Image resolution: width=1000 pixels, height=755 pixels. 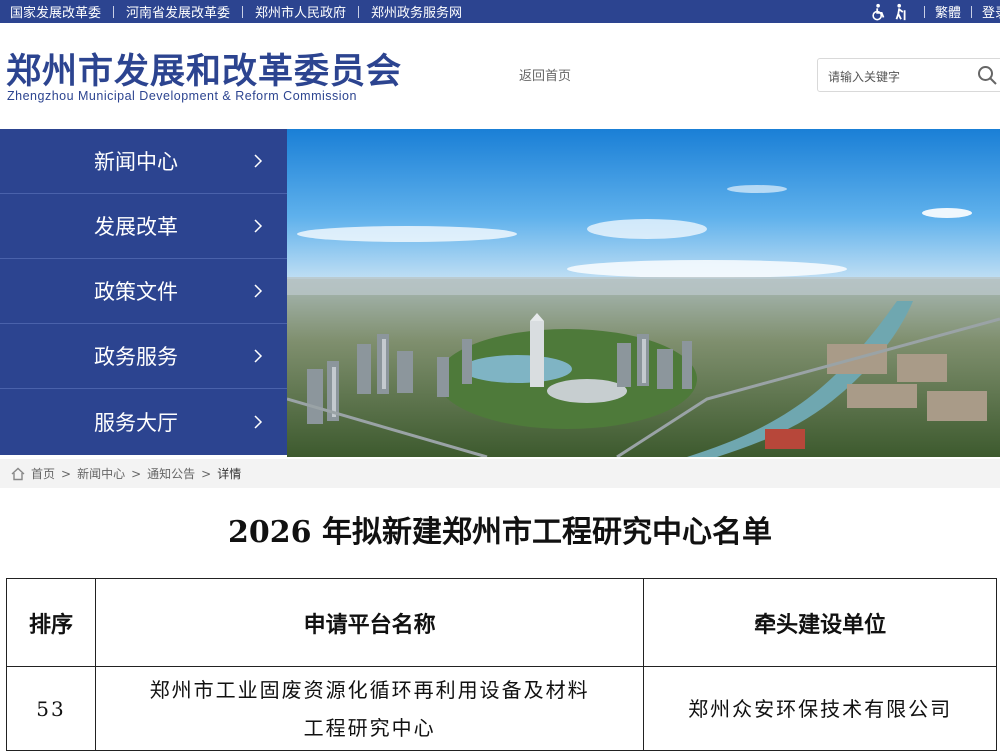 What do you see at coordinates (864, 76) in the screenshot?
I see `search-input: 请输入关键字` at bounding box center [864, 76].